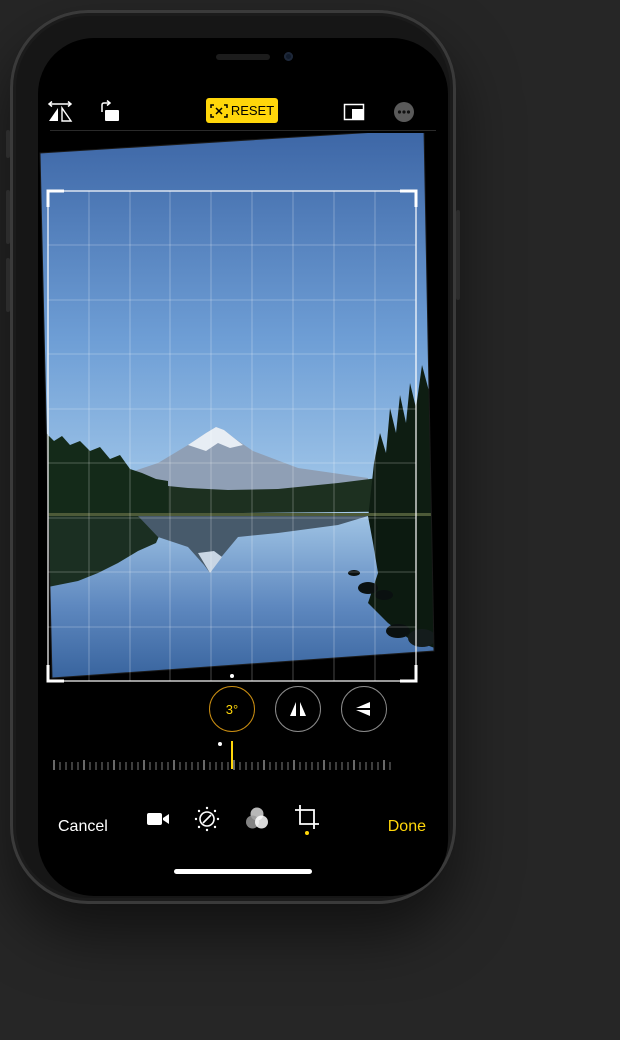 The image size is (620, 1040). What do you see at coordinates (8, 144) in the screenshot?
I see `mute-switch` at bounding box center [8, 144].